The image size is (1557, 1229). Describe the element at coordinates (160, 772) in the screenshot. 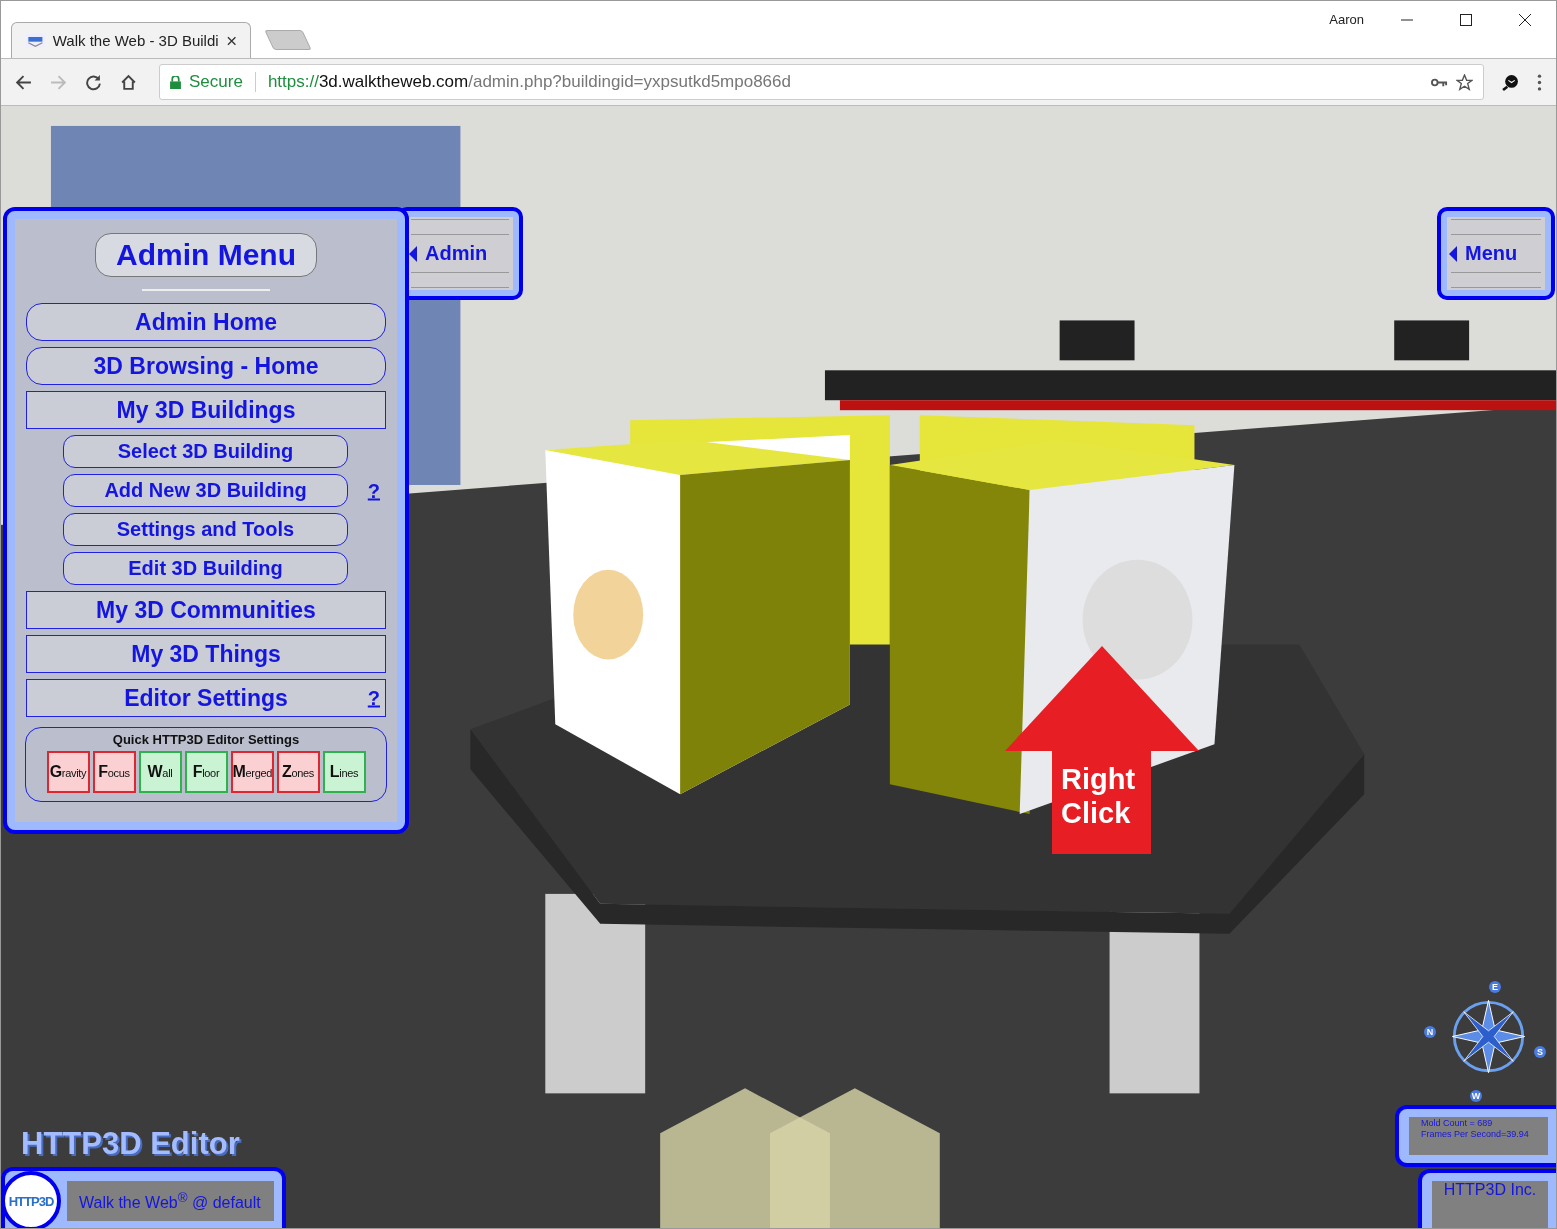

I see `setting-toggle: Wall` at that location.